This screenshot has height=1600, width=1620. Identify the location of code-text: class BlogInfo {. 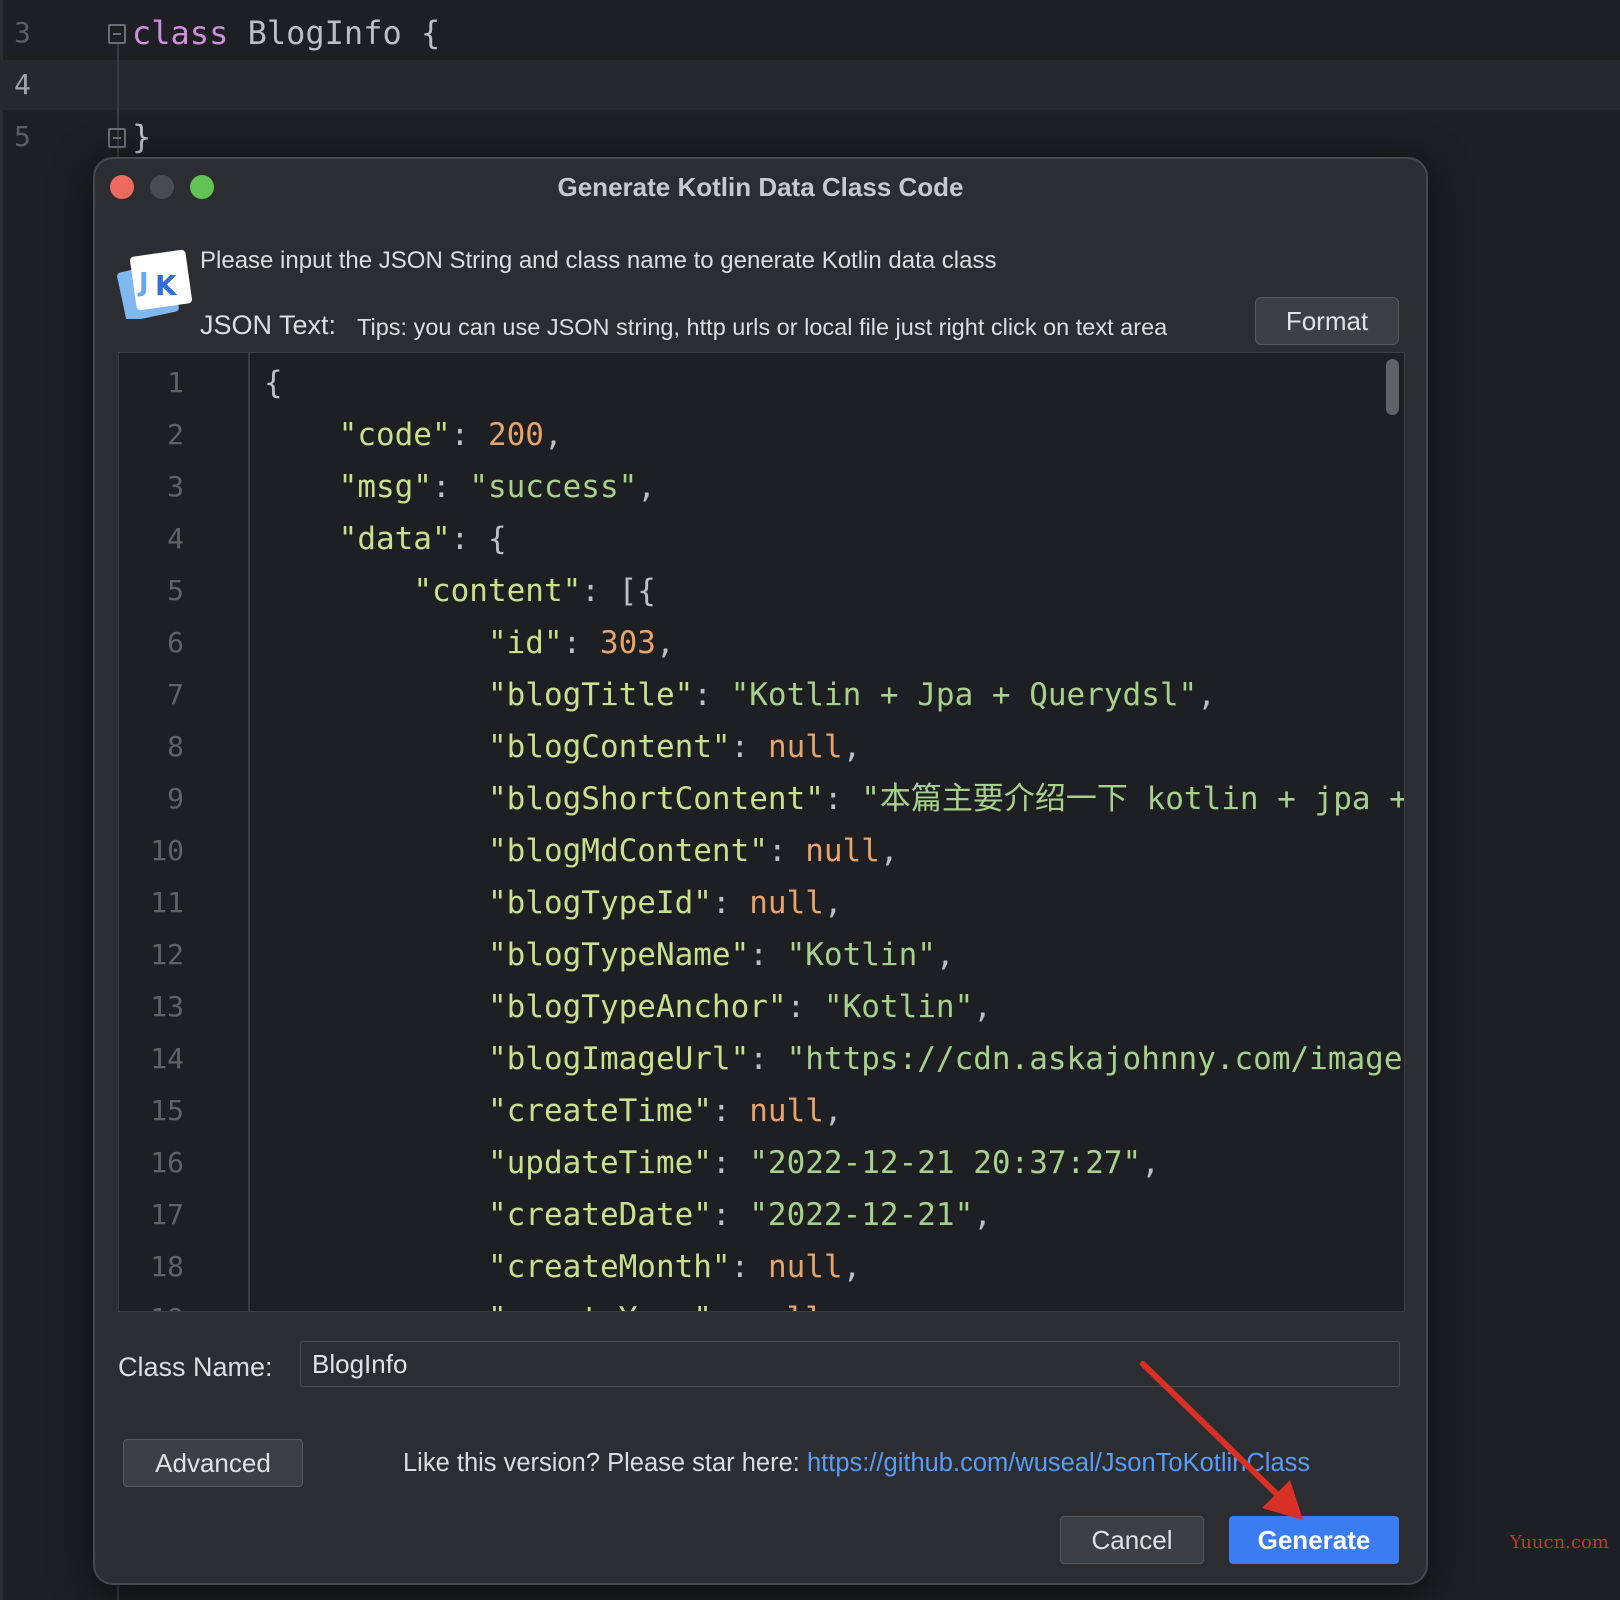
(286, 33).